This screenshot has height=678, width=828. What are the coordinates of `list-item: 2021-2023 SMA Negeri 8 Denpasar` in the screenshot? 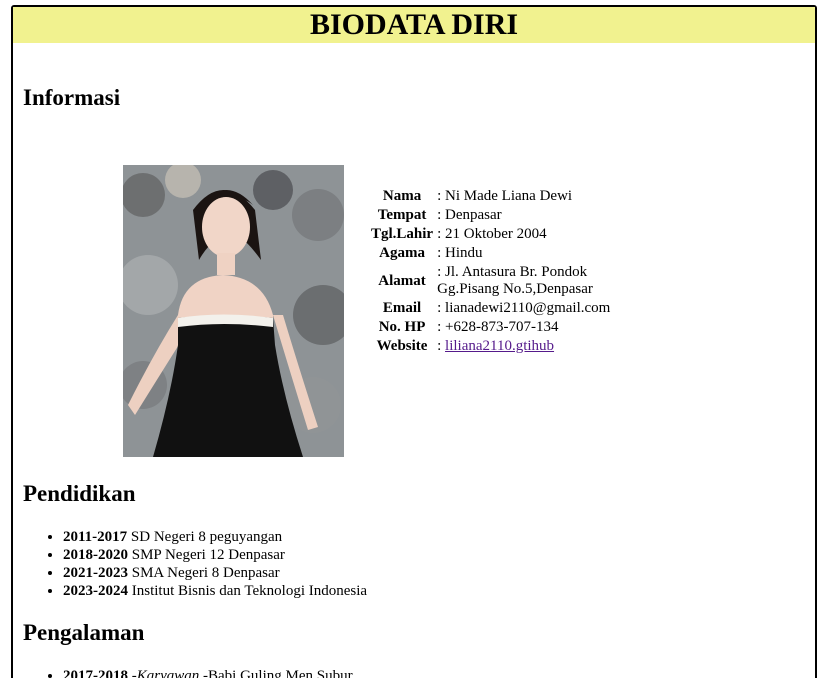 It's located at (215, 573).